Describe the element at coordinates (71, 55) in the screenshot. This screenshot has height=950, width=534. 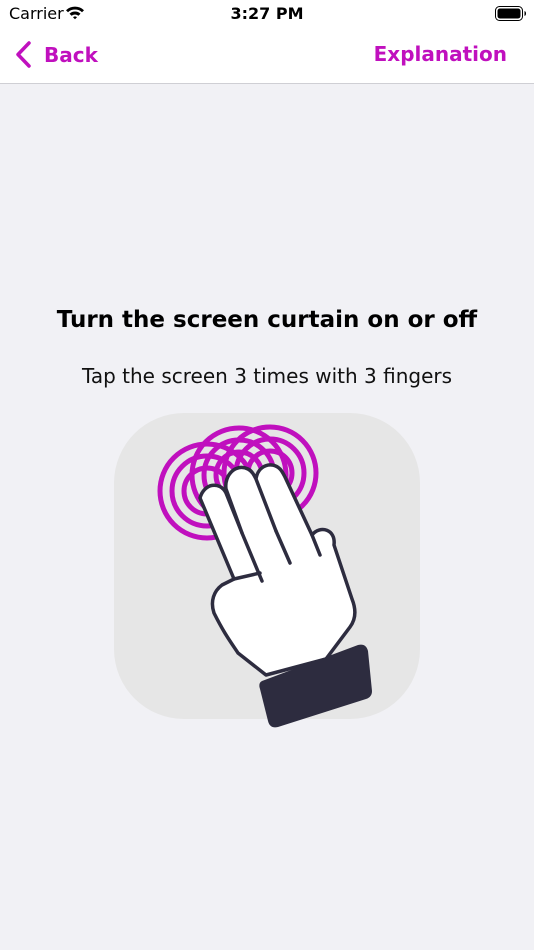
I see `back-label: Back` at that location.